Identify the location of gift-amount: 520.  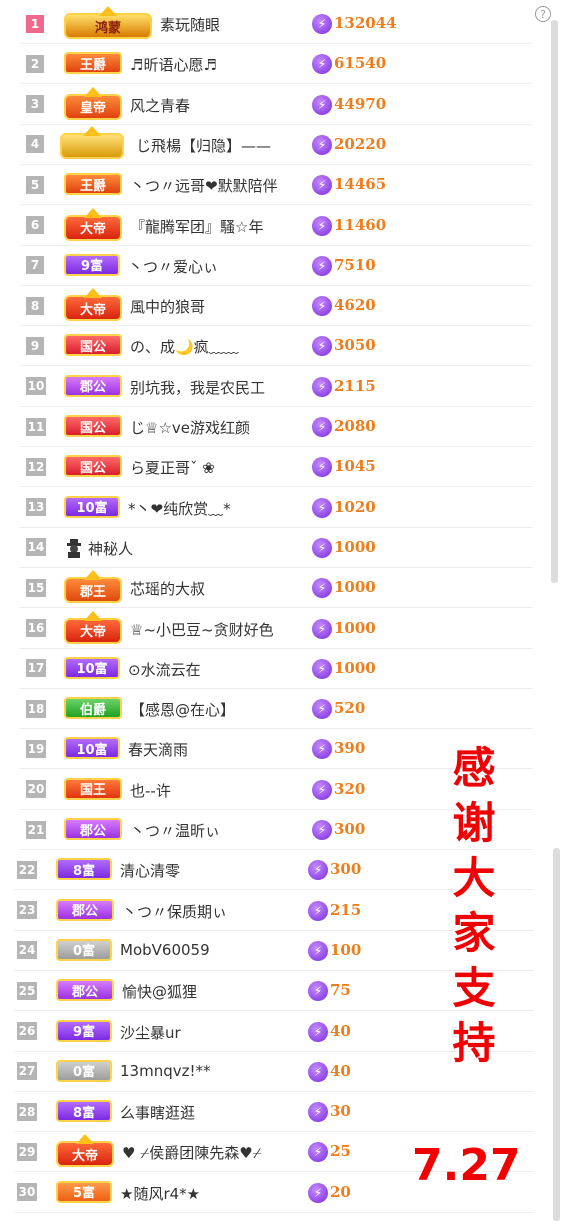
(350, 708).